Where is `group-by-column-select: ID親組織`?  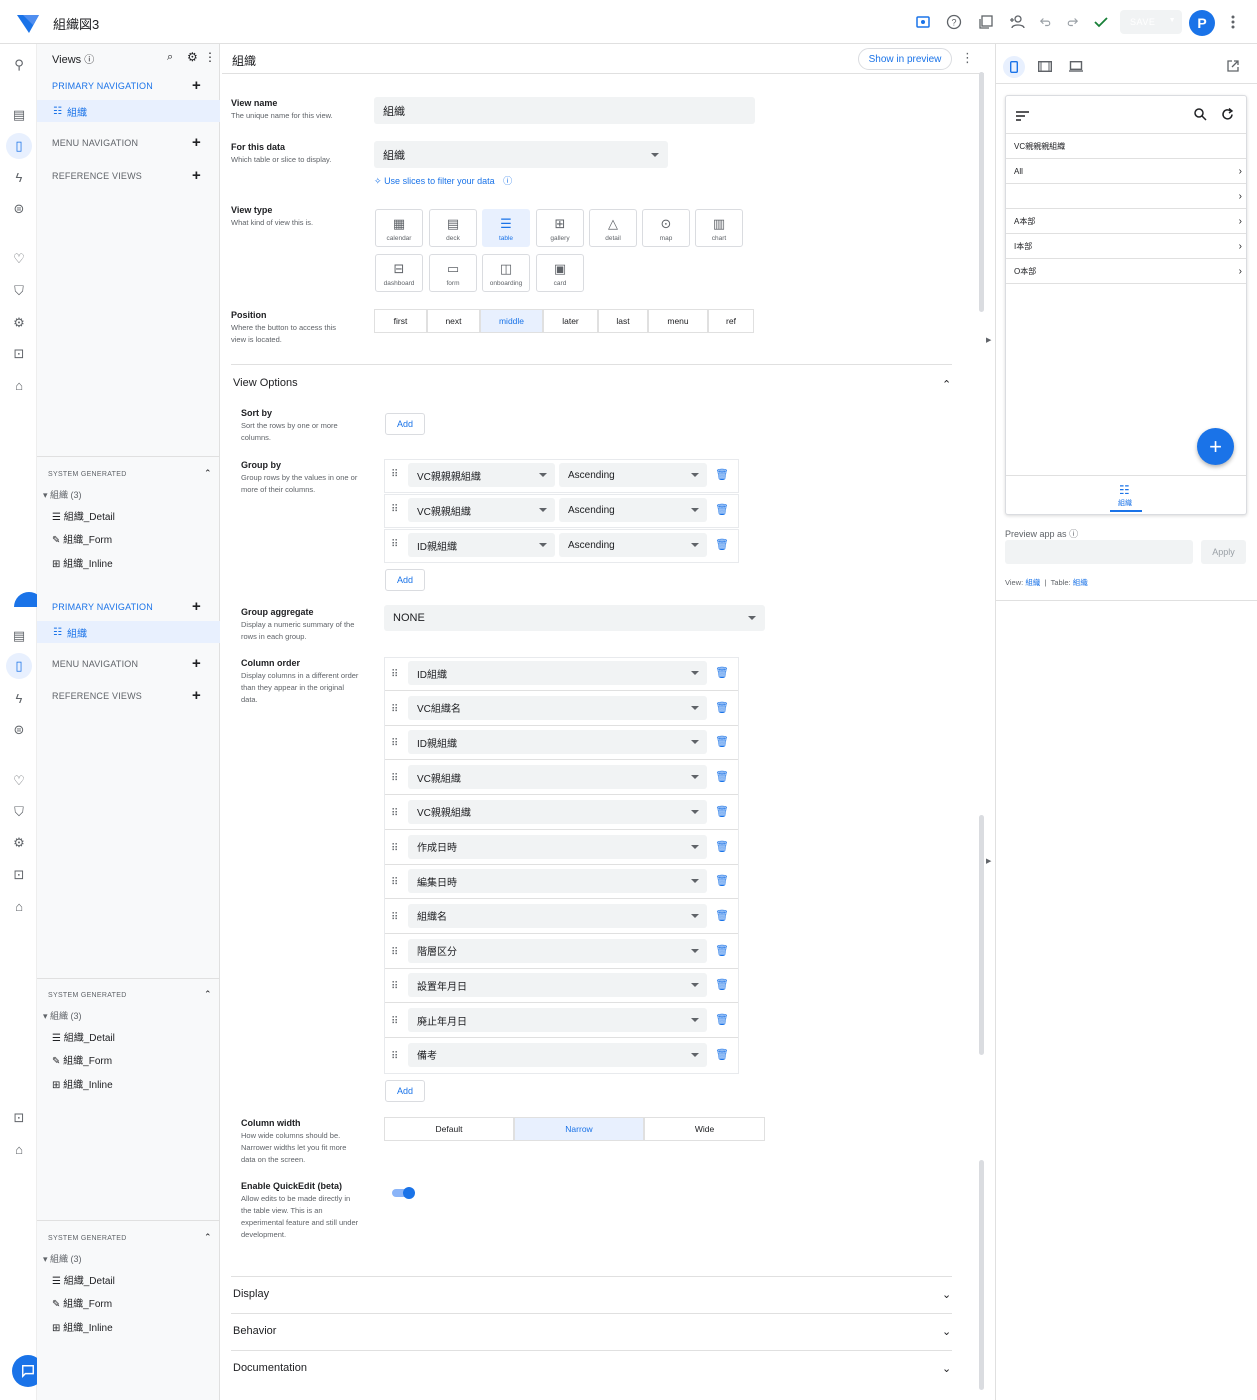
group-by-column-select: ID親組織 is located at coordinates (481, 545).